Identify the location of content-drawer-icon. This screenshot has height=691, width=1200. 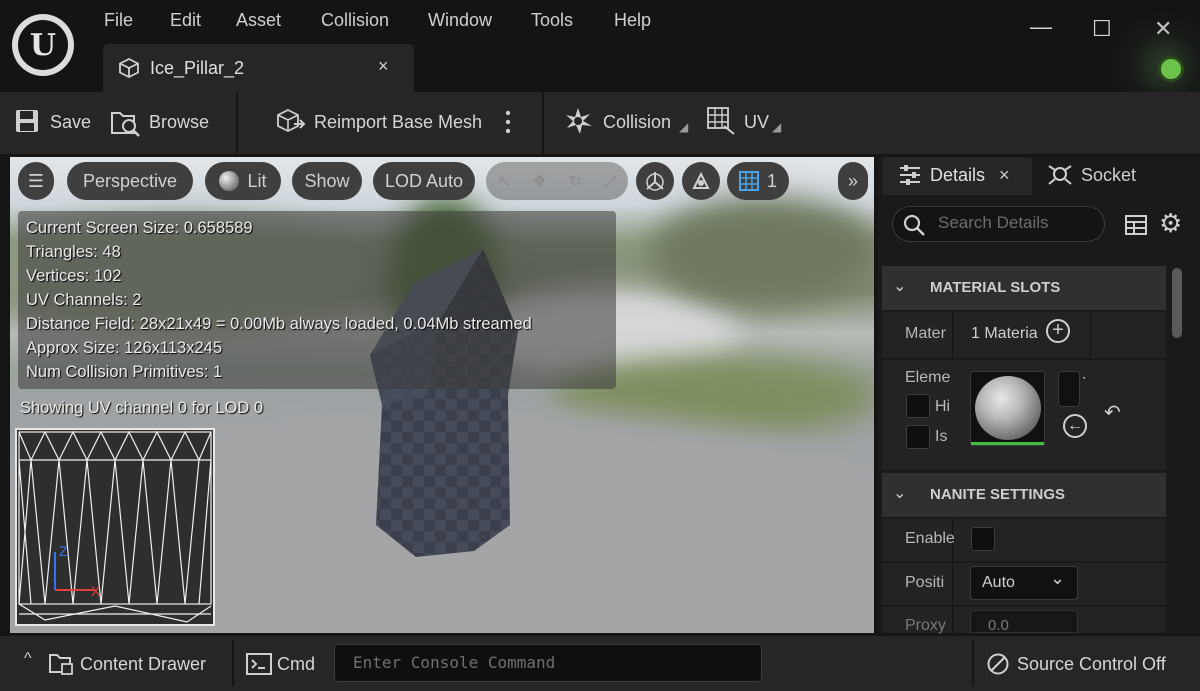
(61, 664).